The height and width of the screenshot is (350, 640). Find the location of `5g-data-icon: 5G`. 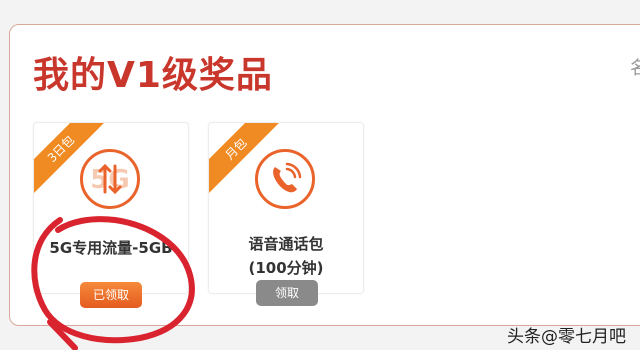

5g-data-icon: 5G is located at coordinates (110, 179).